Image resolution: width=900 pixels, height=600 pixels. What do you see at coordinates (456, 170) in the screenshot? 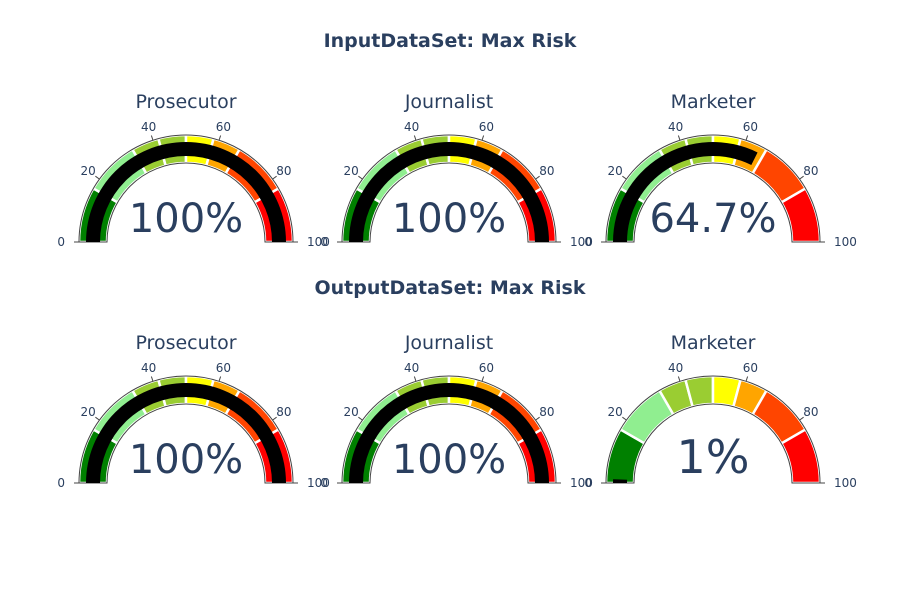
I see `gauge-input-journalist: 02040 6080100Journalist100%` at bounding box center [456, 170].